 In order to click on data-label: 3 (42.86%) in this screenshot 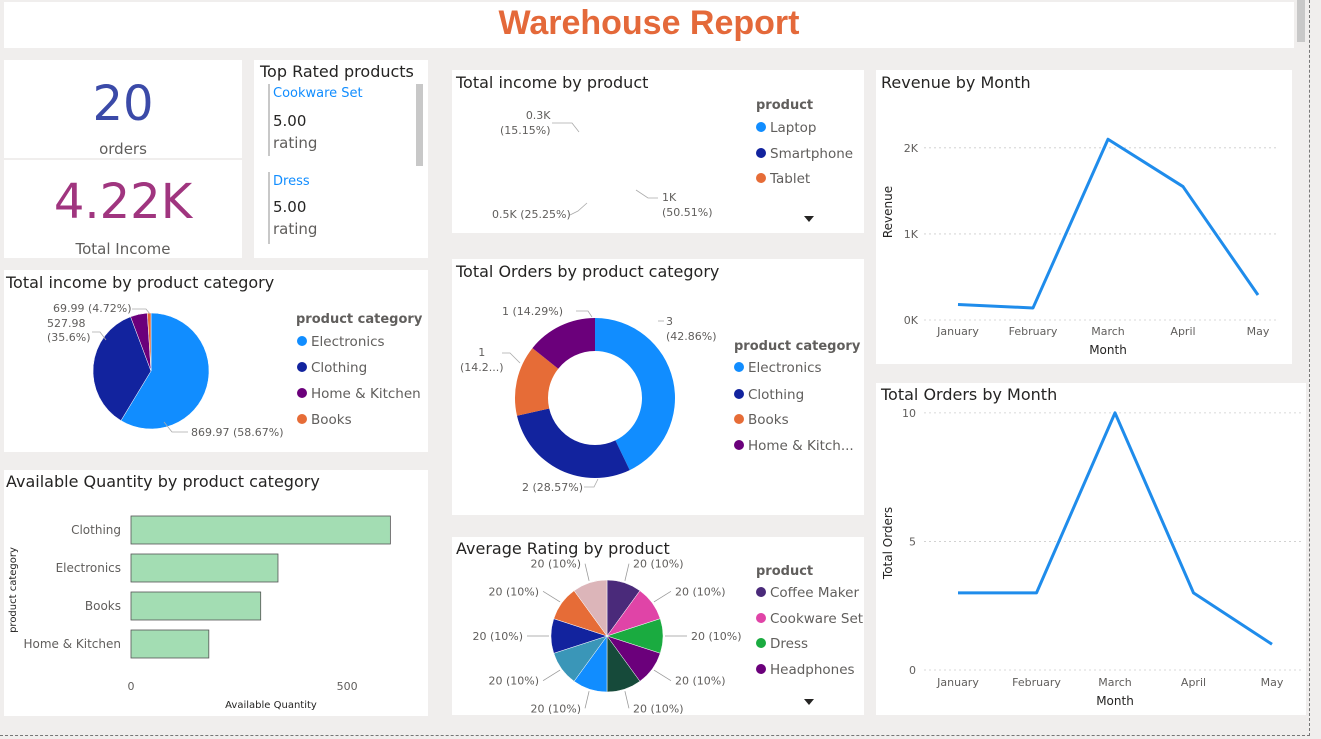, I will do `click(691, 329)`.